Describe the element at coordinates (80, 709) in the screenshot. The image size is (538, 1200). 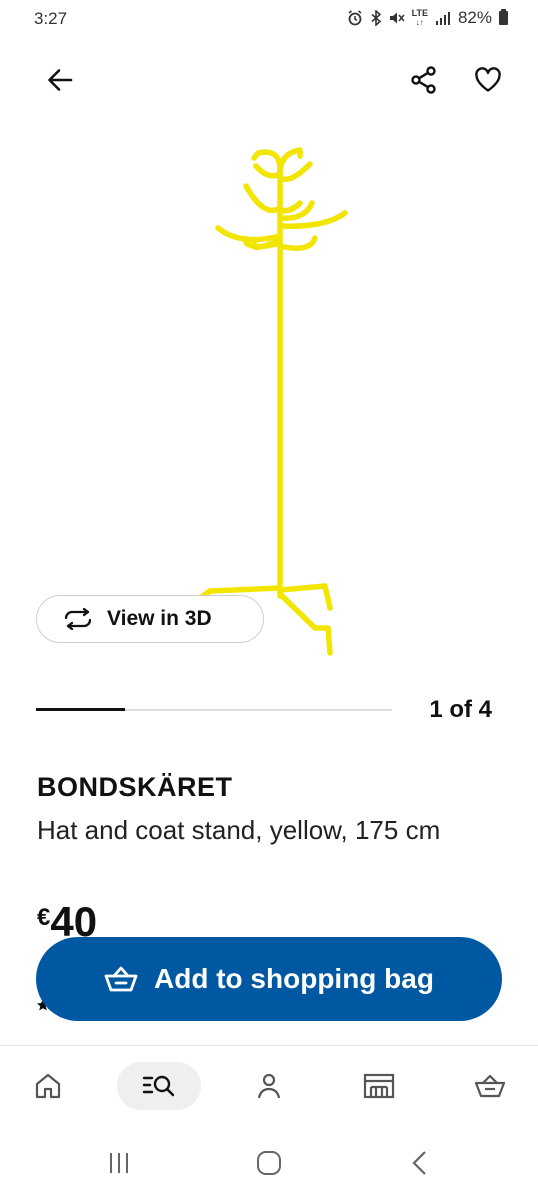
I see `pager-progress` at that location.